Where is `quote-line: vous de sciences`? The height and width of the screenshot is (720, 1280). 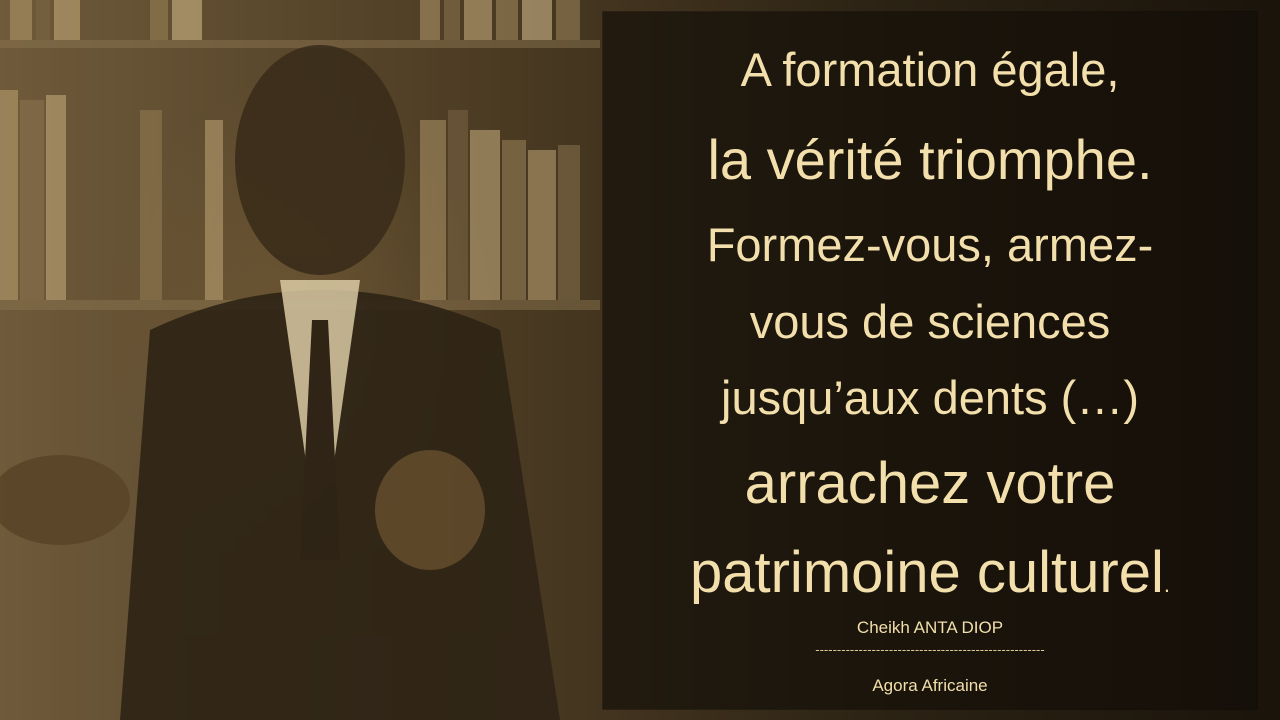 quote-line: vous de sciences is located at coordinates (930, 321).